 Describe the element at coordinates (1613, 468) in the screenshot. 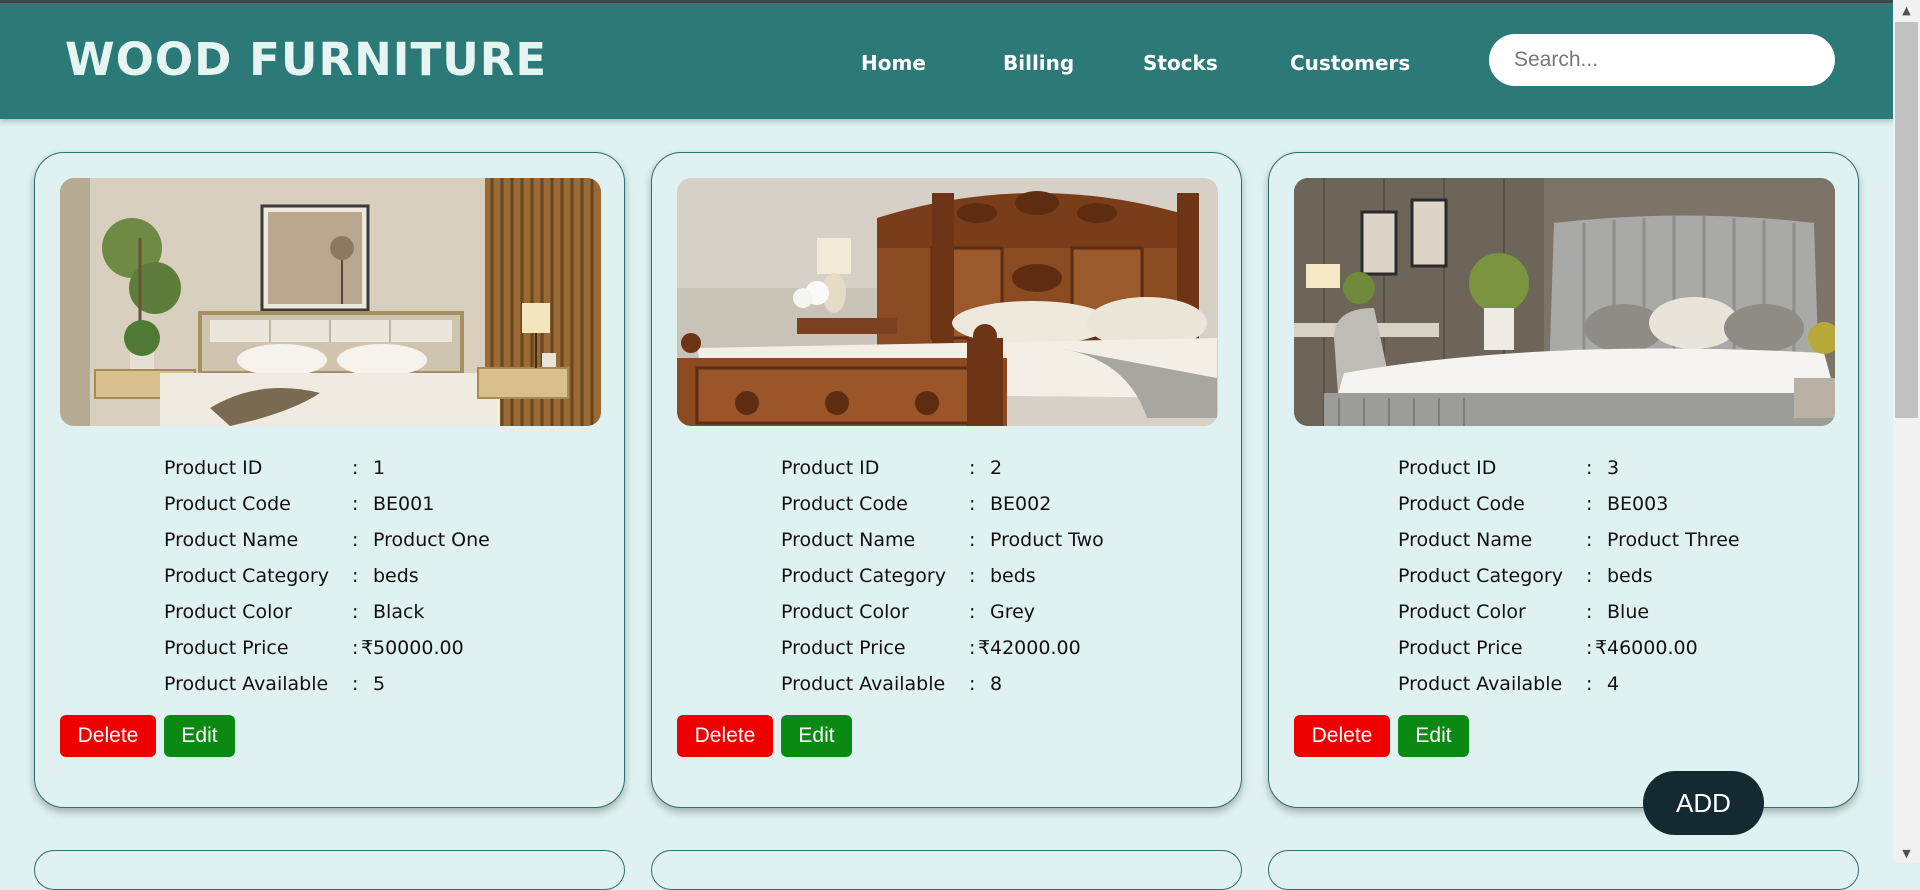

I see `product-id-value: 3` at that location.